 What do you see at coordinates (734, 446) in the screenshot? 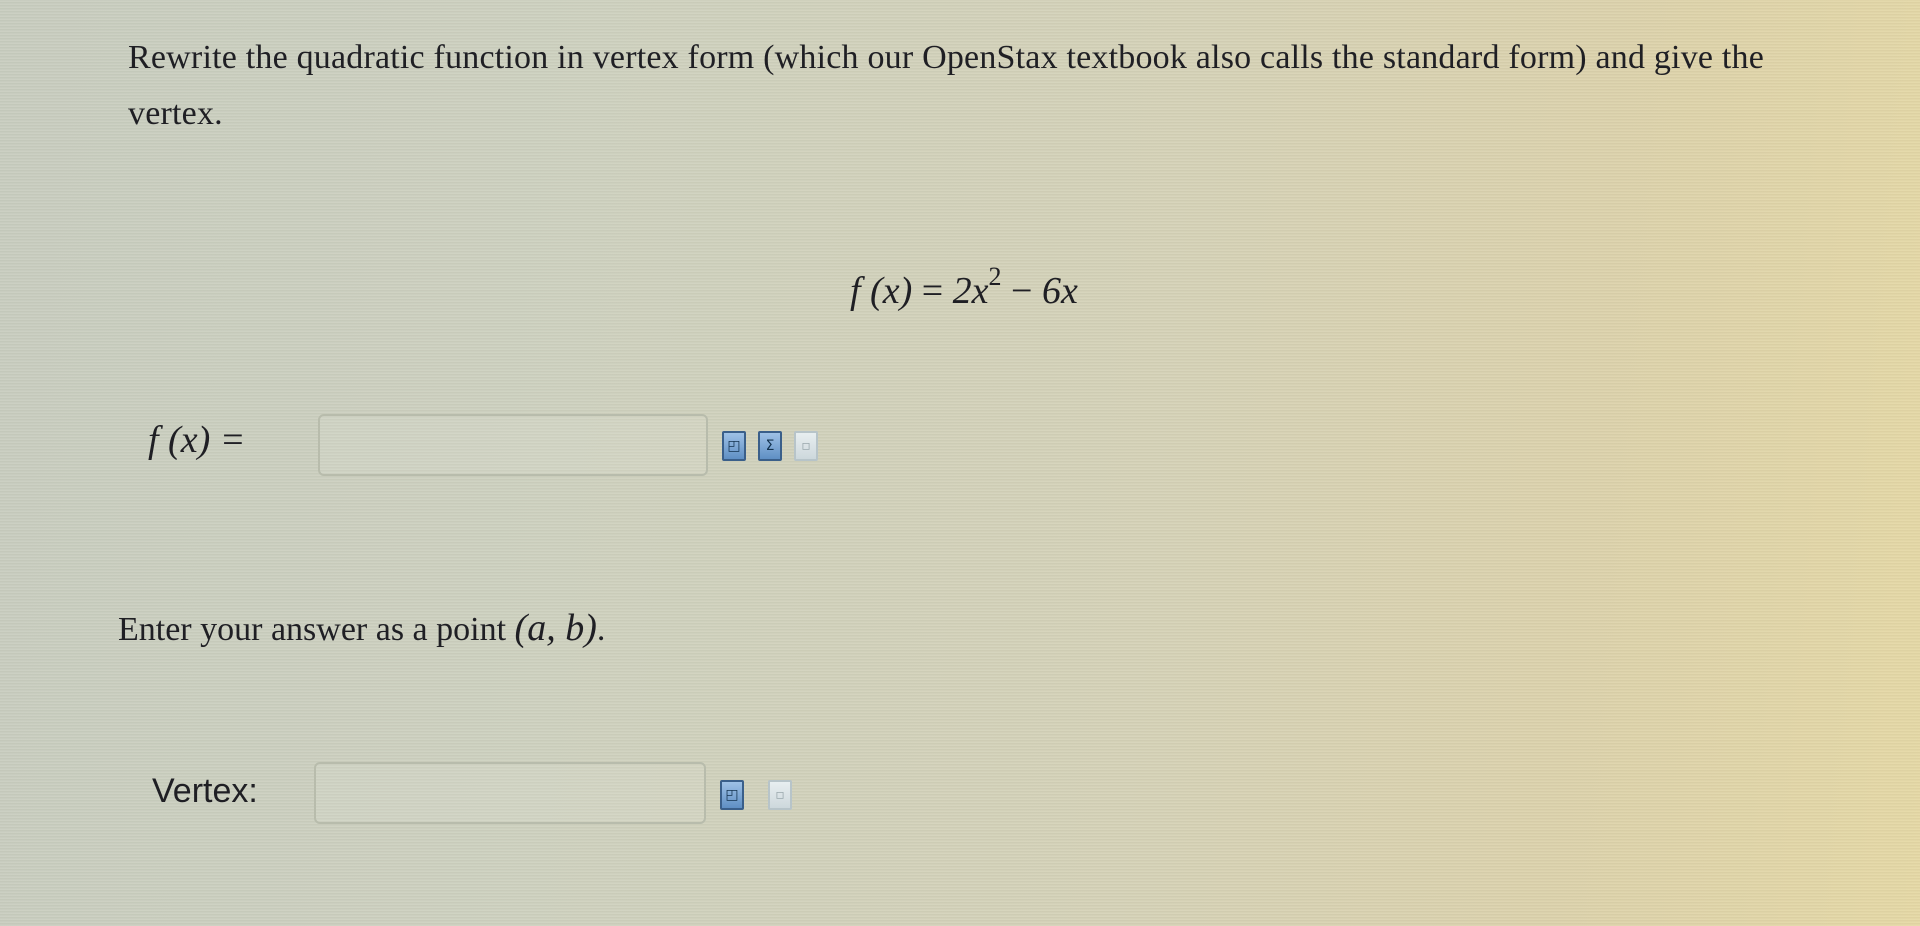
I see `preview-icon: ◰` at bounding box center [734, 446].